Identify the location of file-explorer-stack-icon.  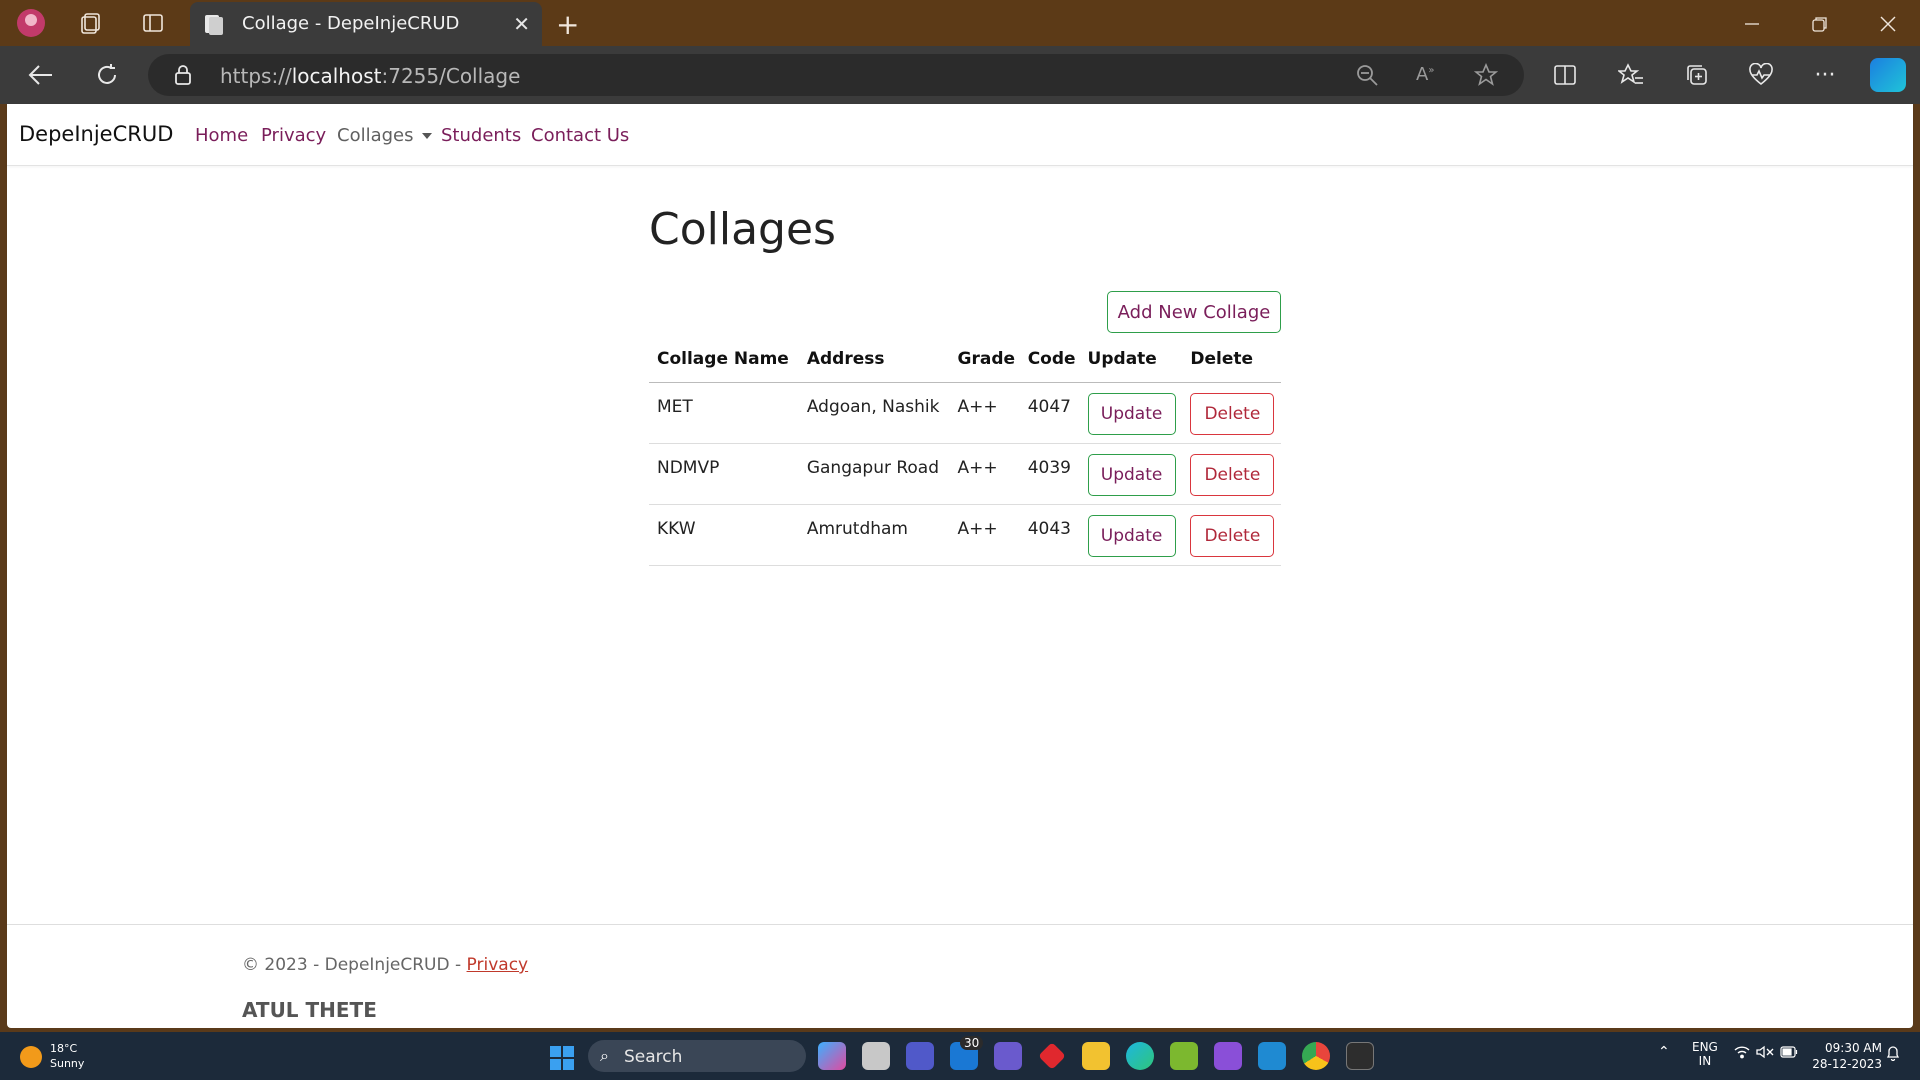
(876, 1056).